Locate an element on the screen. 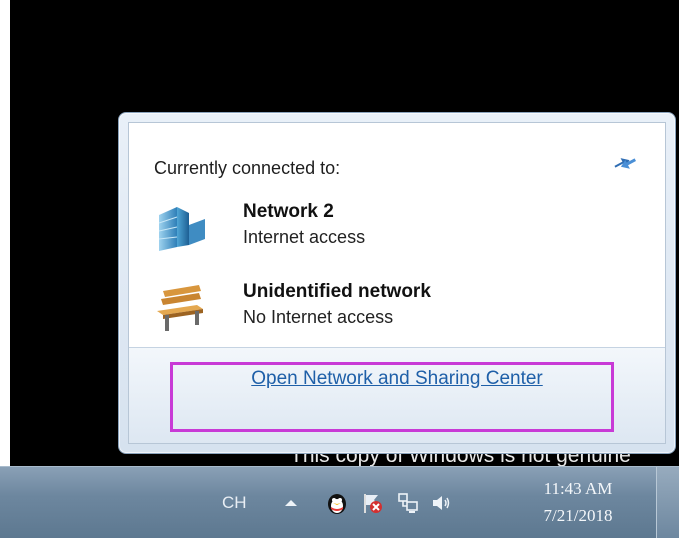  language-indicator: CH is located at coordinates (234, 502).